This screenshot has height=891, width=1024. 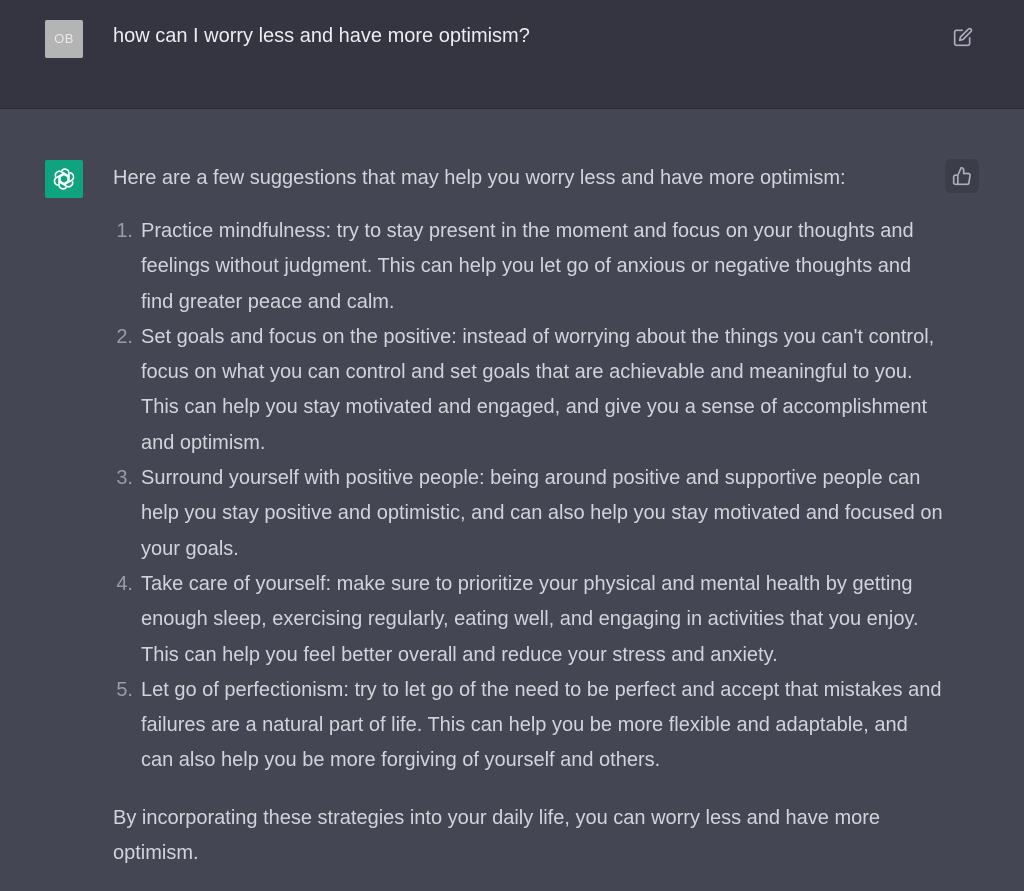 I want to click on list-item-number: 3., so click(x=124, y=478).